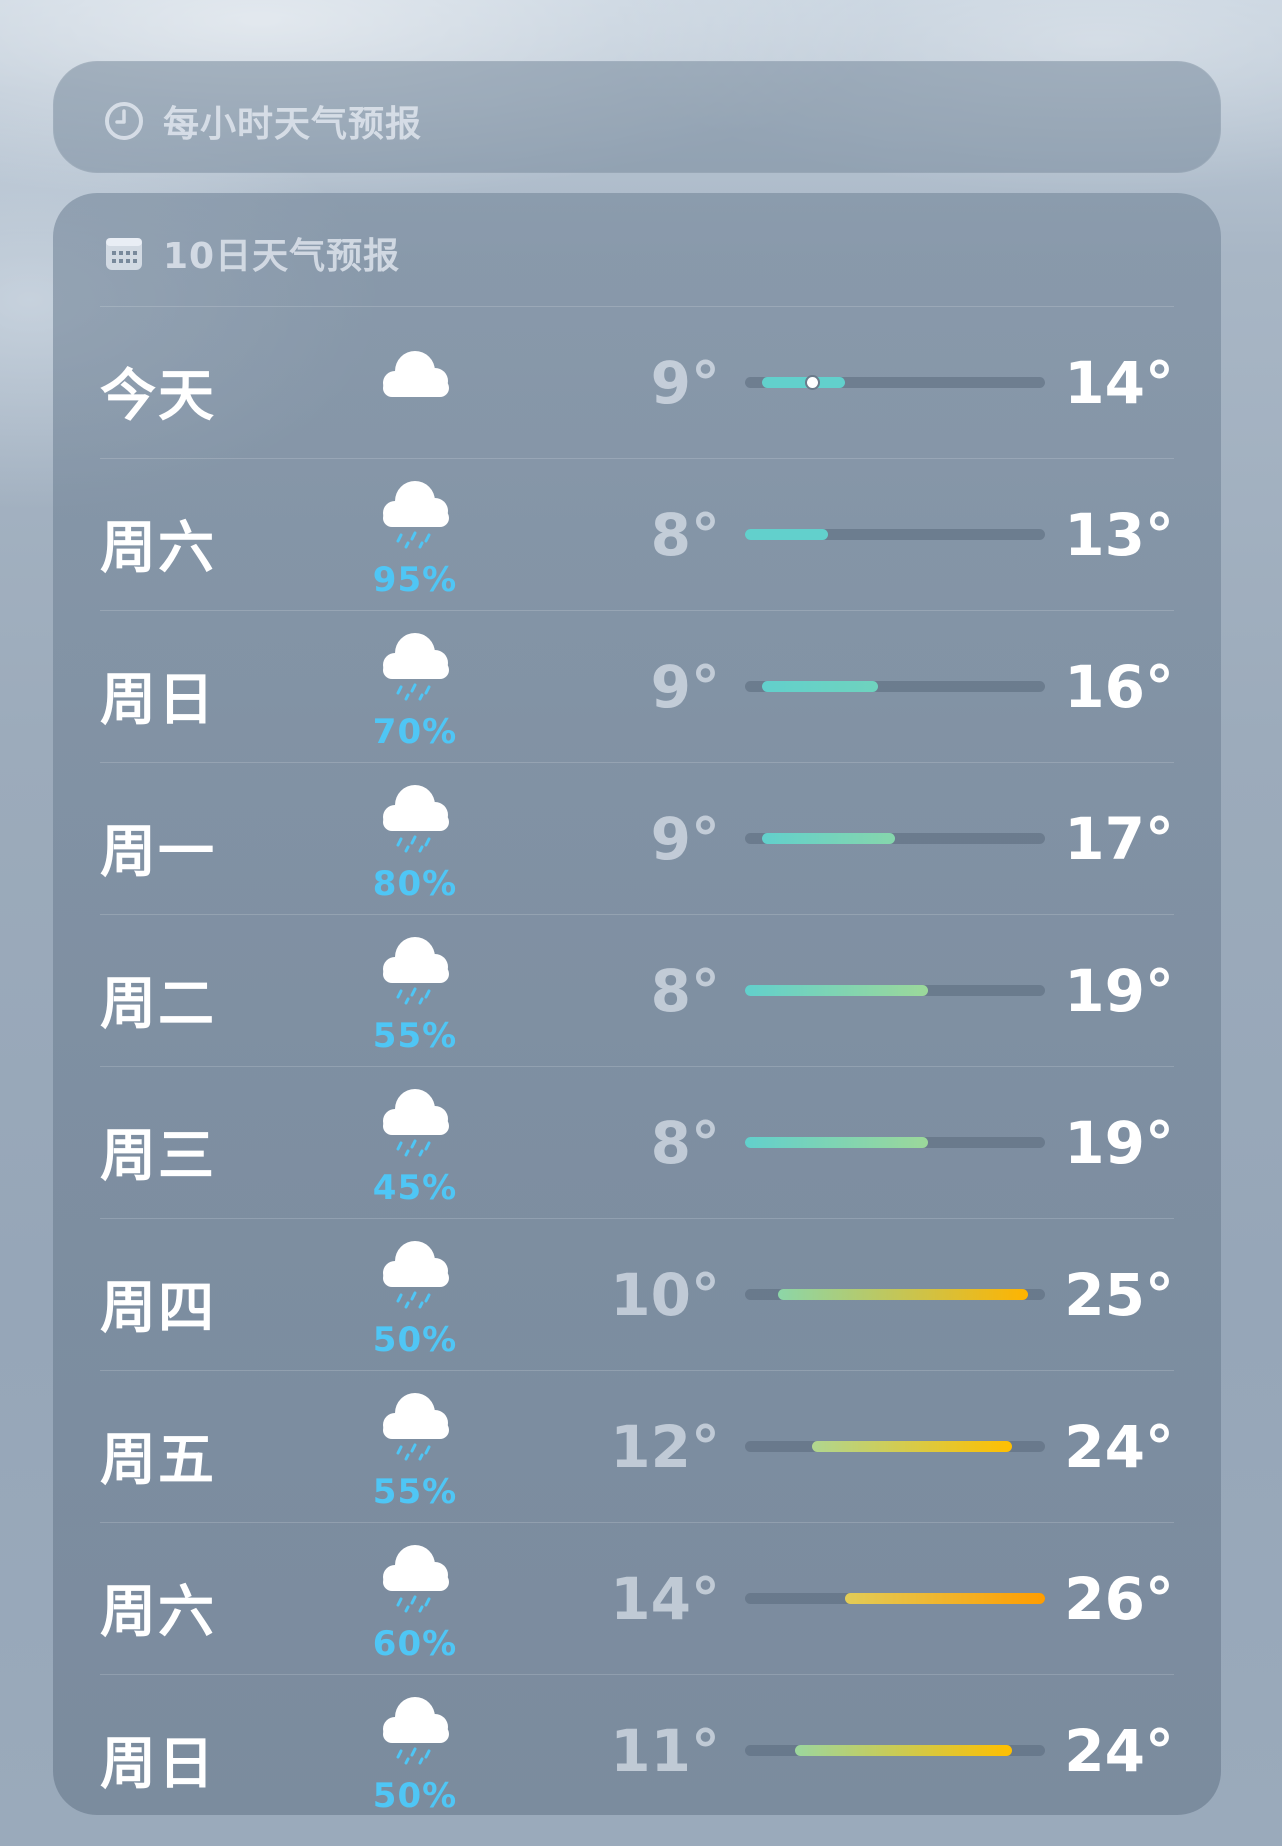 The image size is (1282, 1846). Describe the element at coordinates (665, 1295) in the screenshot. I see `low-temp: 10°` at that location.